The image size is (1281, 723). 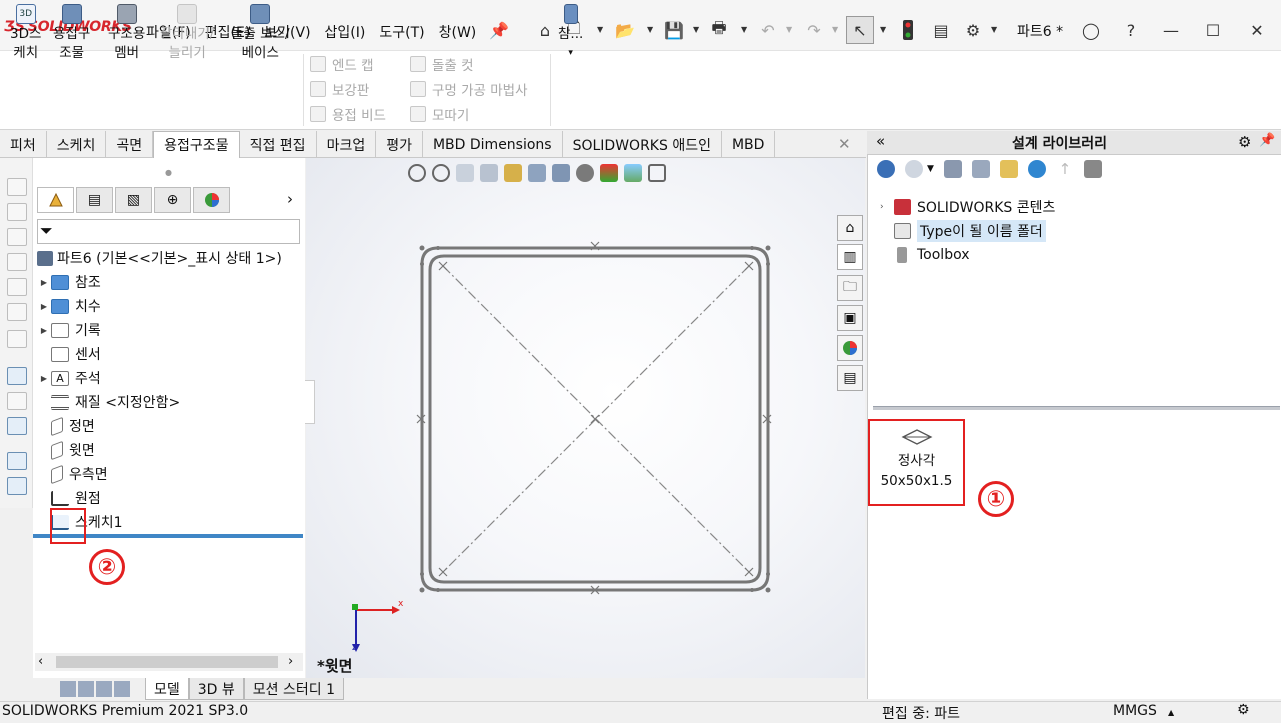 I want to click on configuration-manager-tab-icon: ▧, so click(x=133, y=200).